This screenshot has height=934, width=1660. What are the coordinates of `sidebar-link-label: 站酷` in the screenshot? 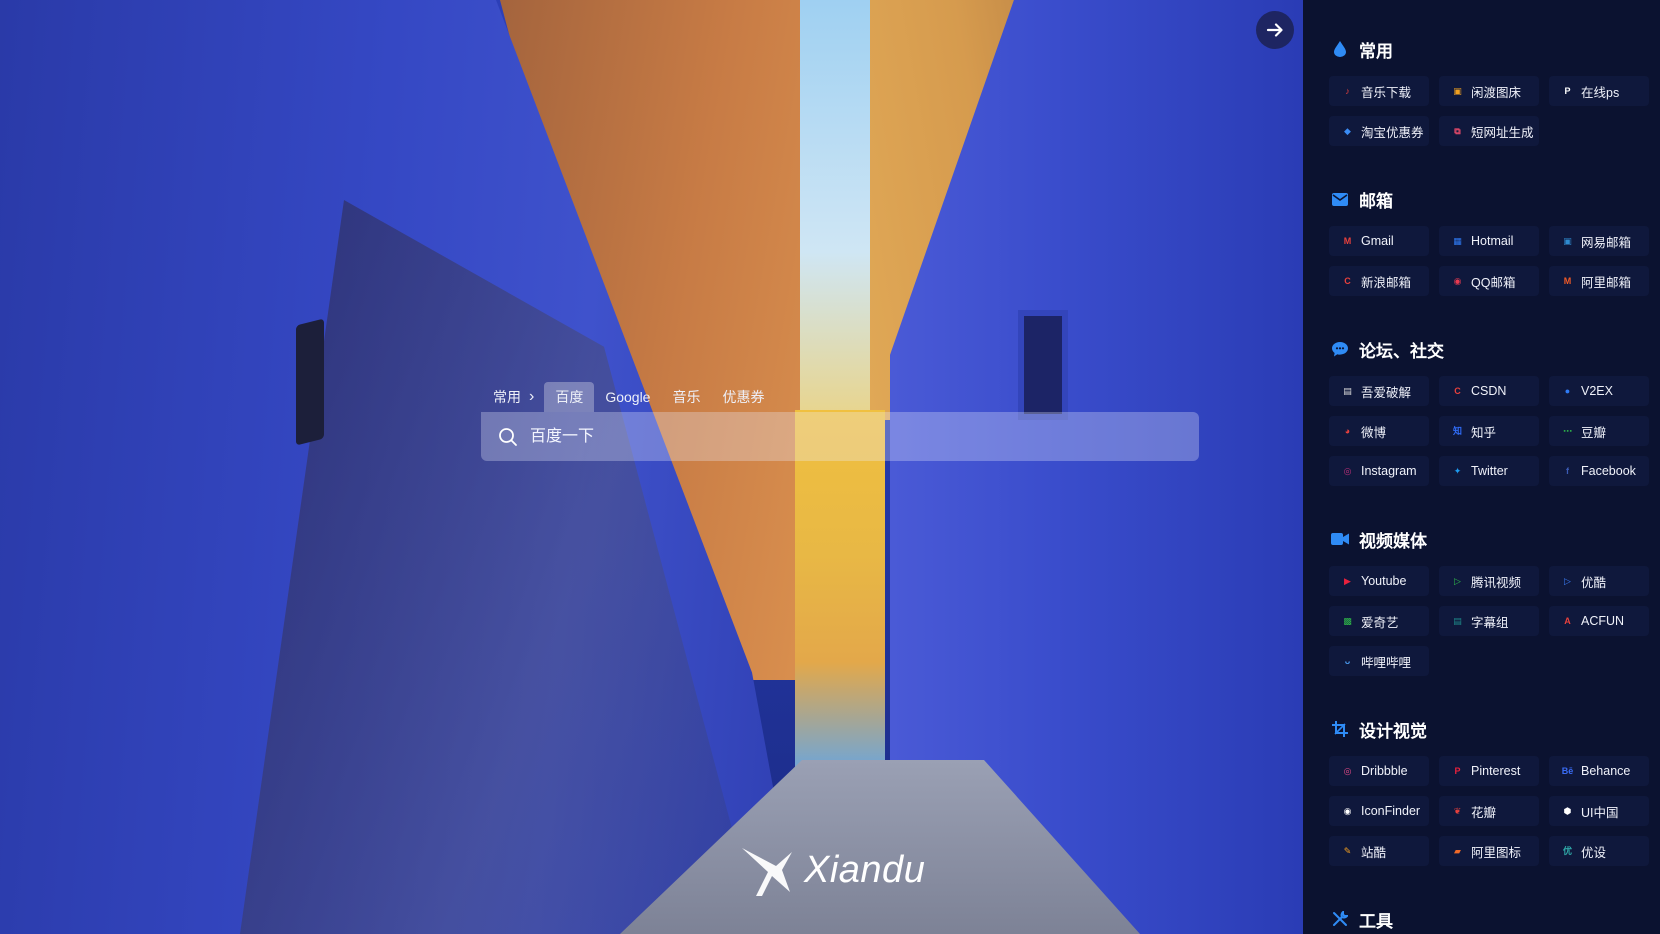 It's located at (1374, 852).